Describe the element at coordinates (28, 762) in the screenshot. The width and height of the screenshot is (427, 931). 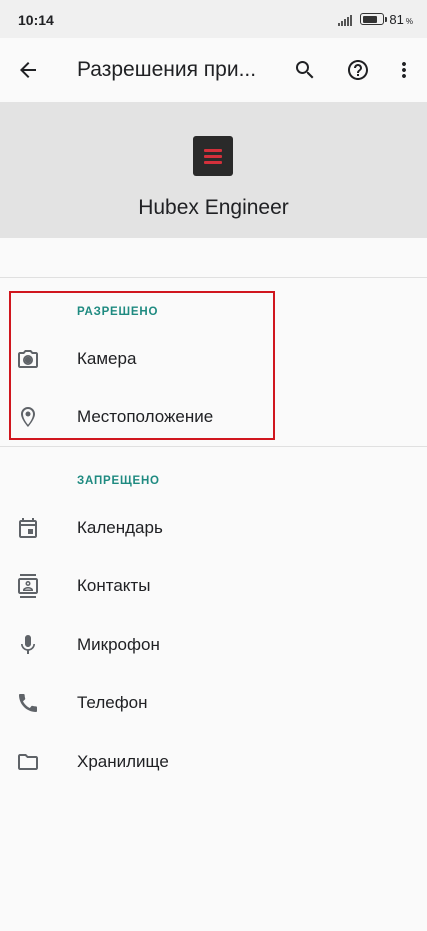
I see `folder-icon` at that location.